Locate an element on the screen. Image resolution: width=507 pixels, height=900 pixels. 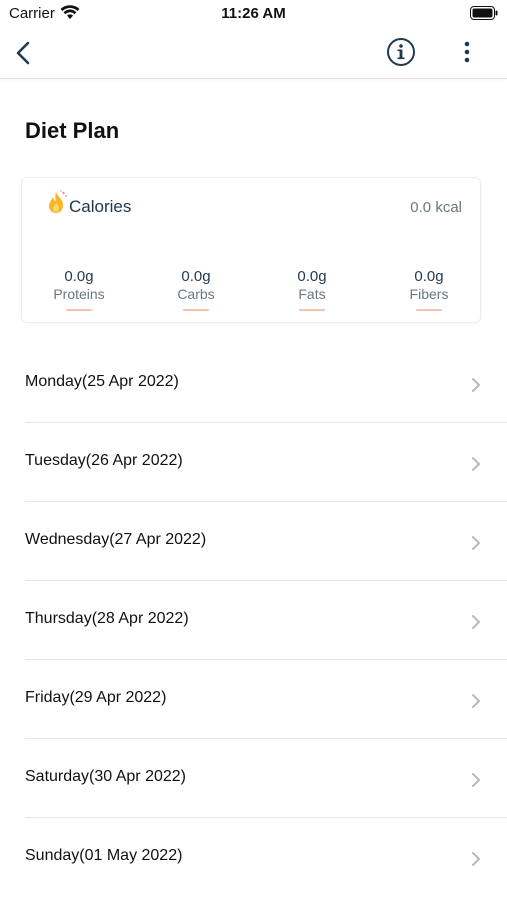
chevron-left-icon is located at coordinates (23, 53).